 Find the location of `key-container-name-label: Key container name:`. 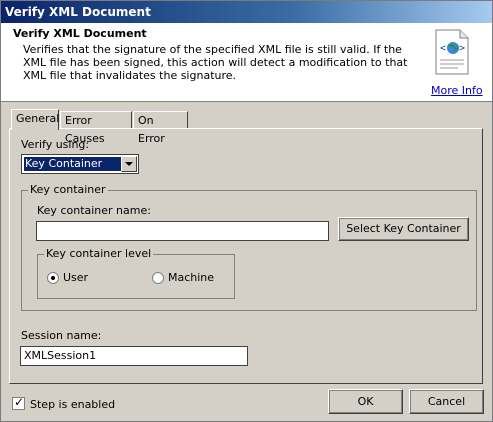

key-container-name-label: Key container name: is located at coordinates (94, 210).